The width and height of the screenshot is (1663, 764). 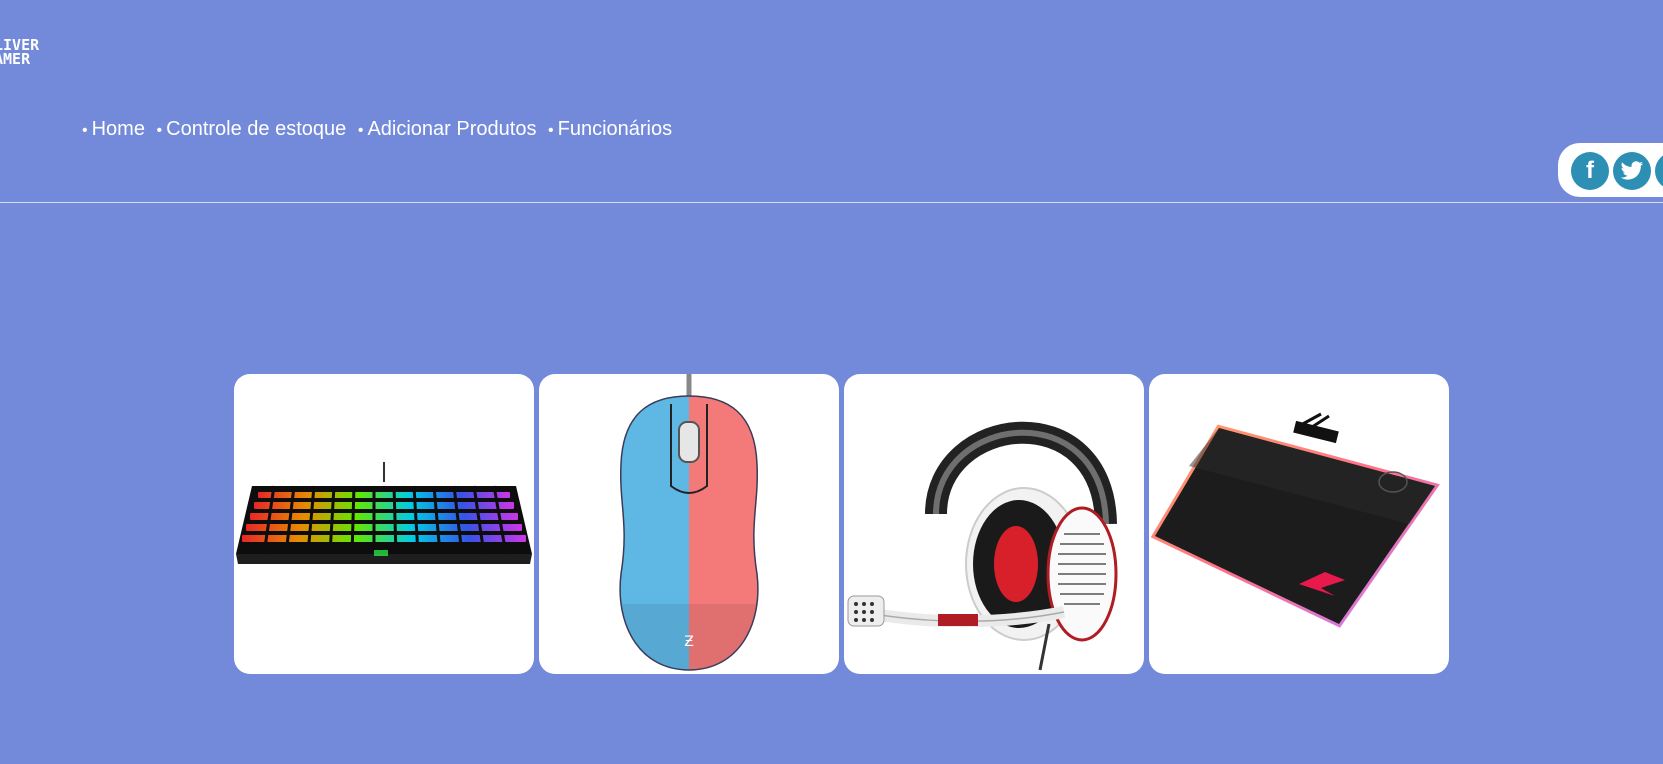 I want to click on mouse-image: Ƶ, so click(x=689, y=522).